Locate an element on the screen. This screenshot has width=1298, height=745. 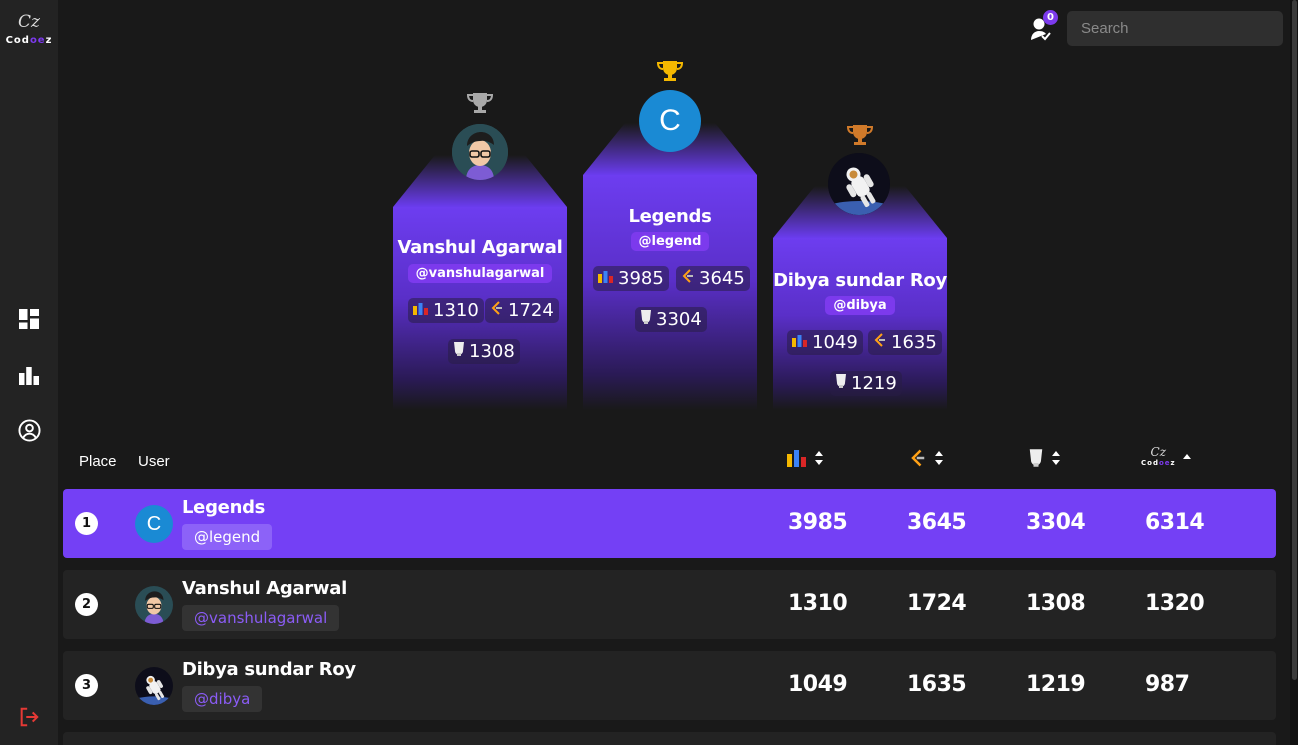
codoez-score: 987 is located at coordinates (1167, 684).